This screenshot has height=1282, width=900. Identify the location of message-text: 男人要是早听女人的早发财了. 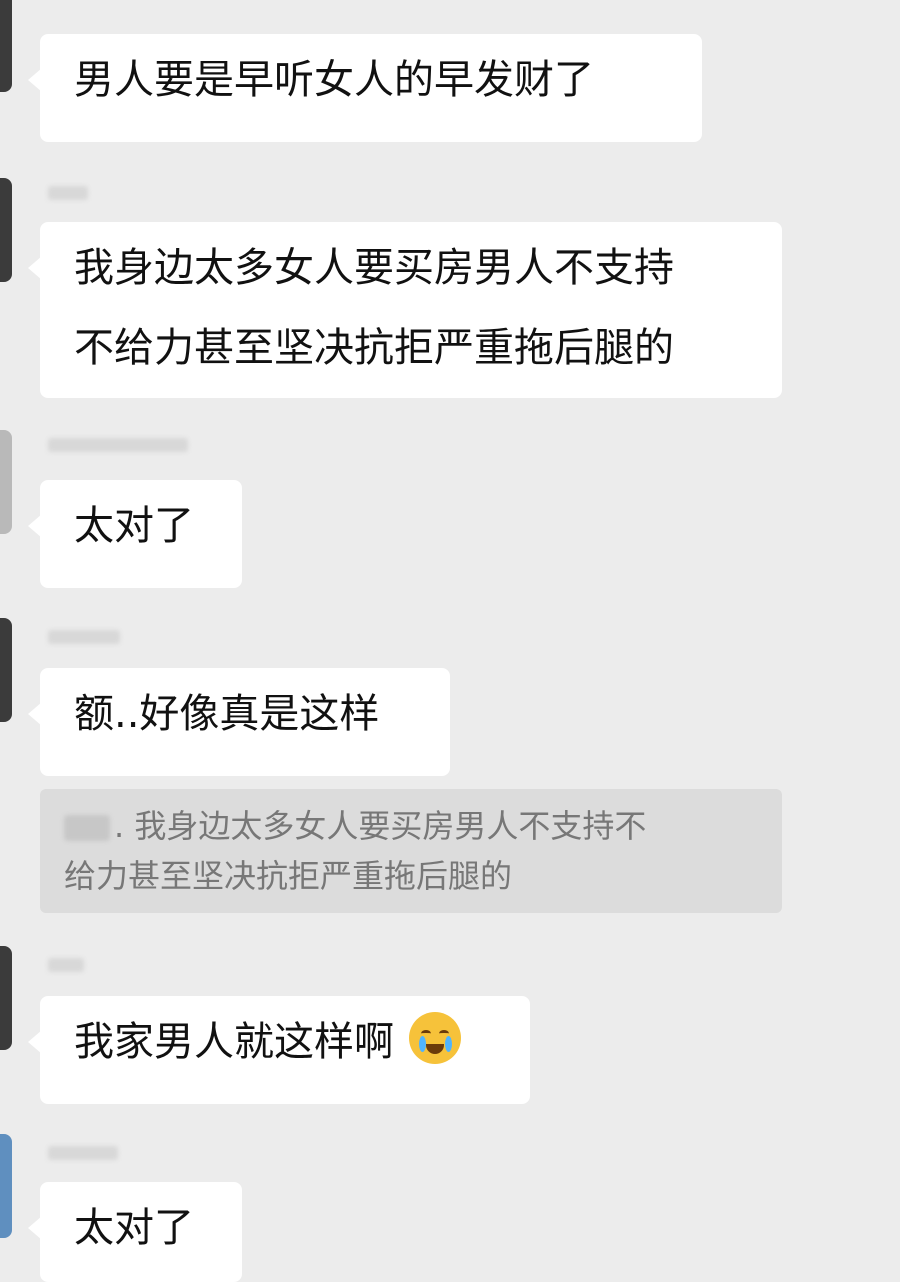
(334, 80).